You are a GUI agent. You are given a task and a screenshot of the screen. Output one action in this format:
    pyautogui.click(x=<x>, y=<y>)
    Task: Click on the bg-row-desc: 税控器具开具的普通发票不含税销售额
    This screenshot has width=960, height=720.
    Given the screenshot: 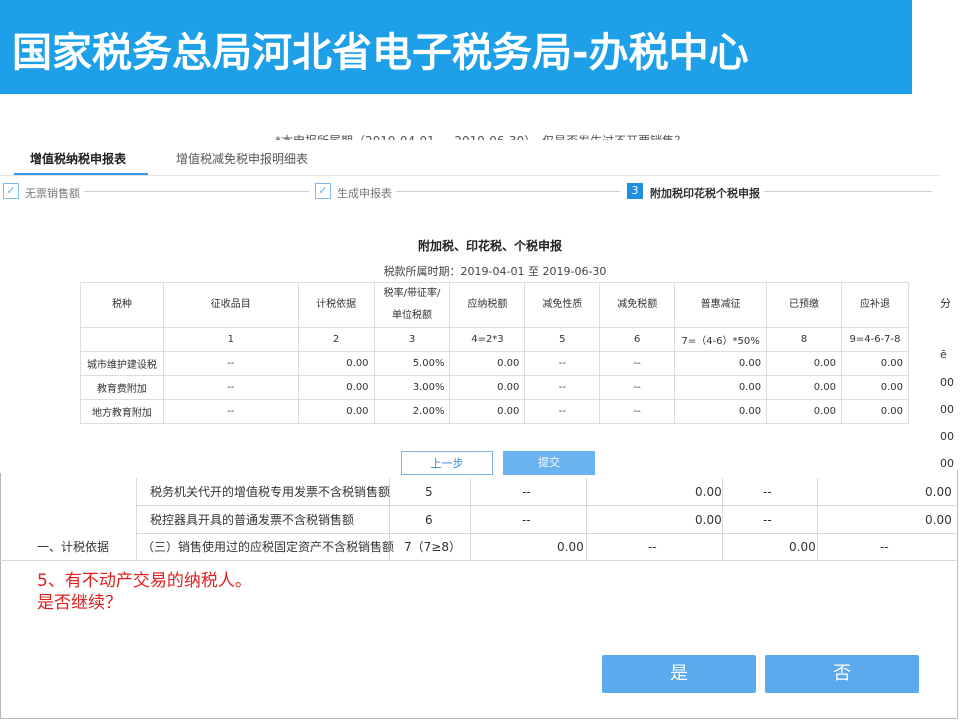 What is the action you would take?
    pyautogui.click(x=252, y=520)
    